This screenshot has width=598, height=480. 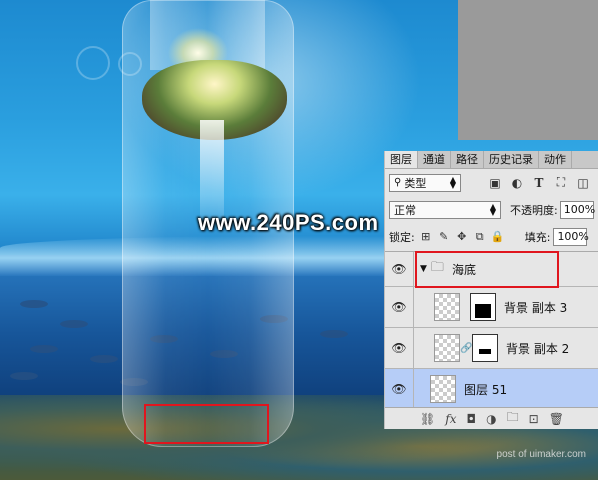 I want to click on highlight-box-canvas, so click(x=206, y=424).